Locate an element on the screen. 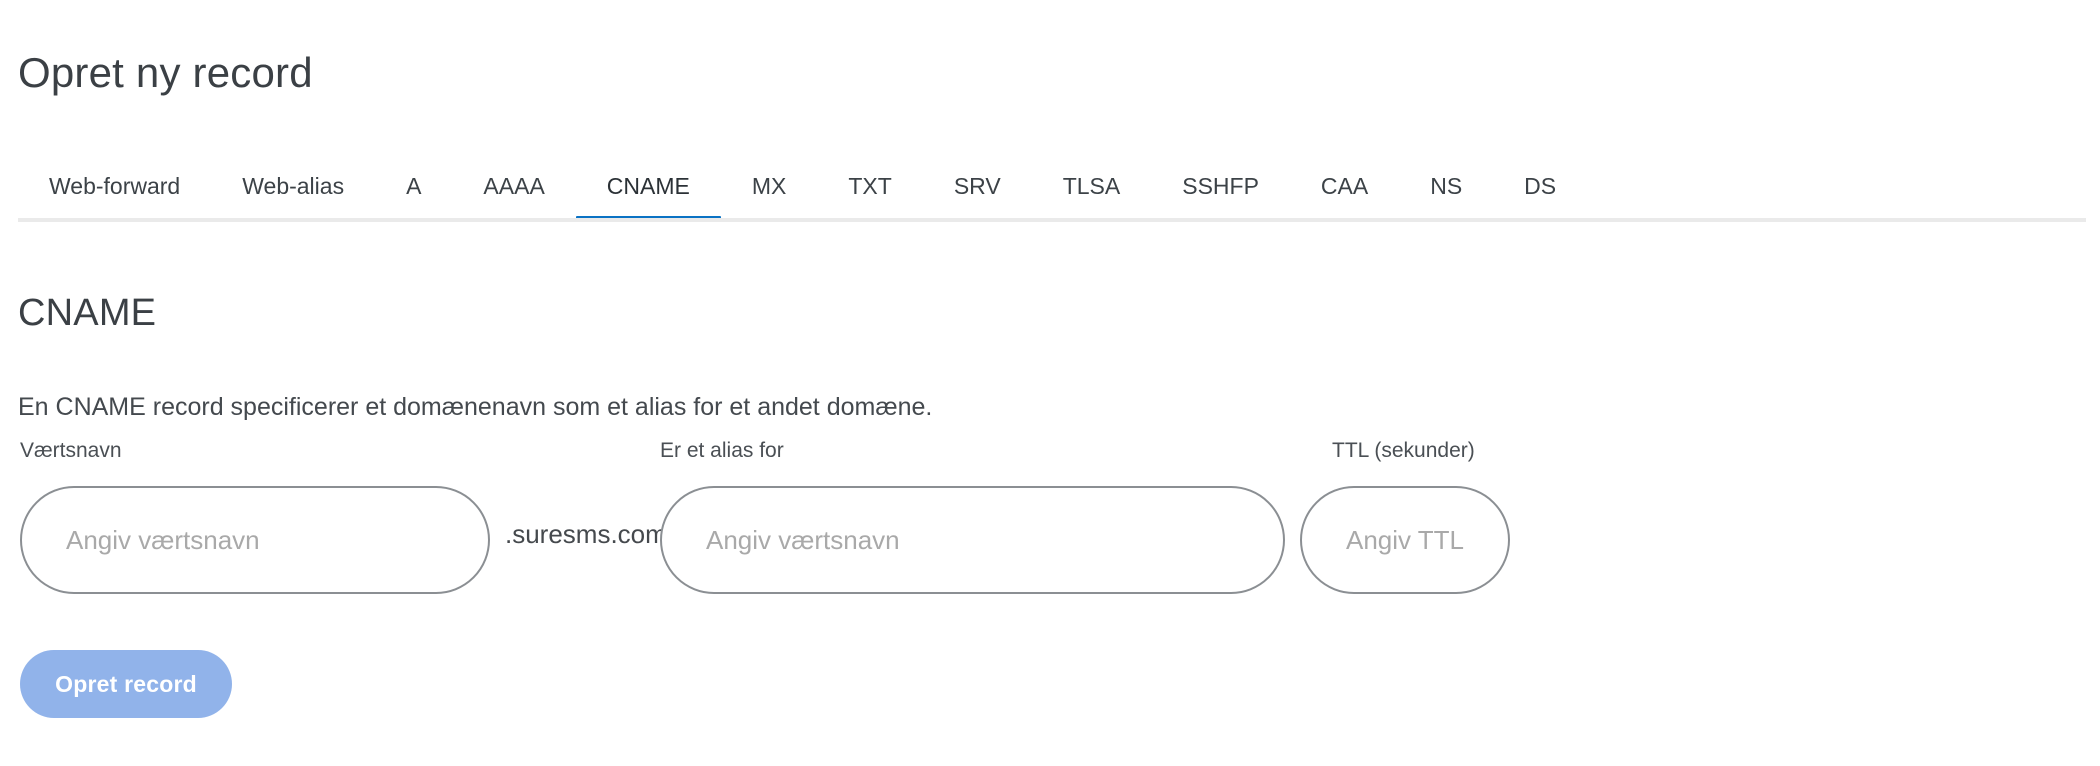 This screenshot has width=2100, height=766. tabbar-divider is located at coordinates (1052, 220).